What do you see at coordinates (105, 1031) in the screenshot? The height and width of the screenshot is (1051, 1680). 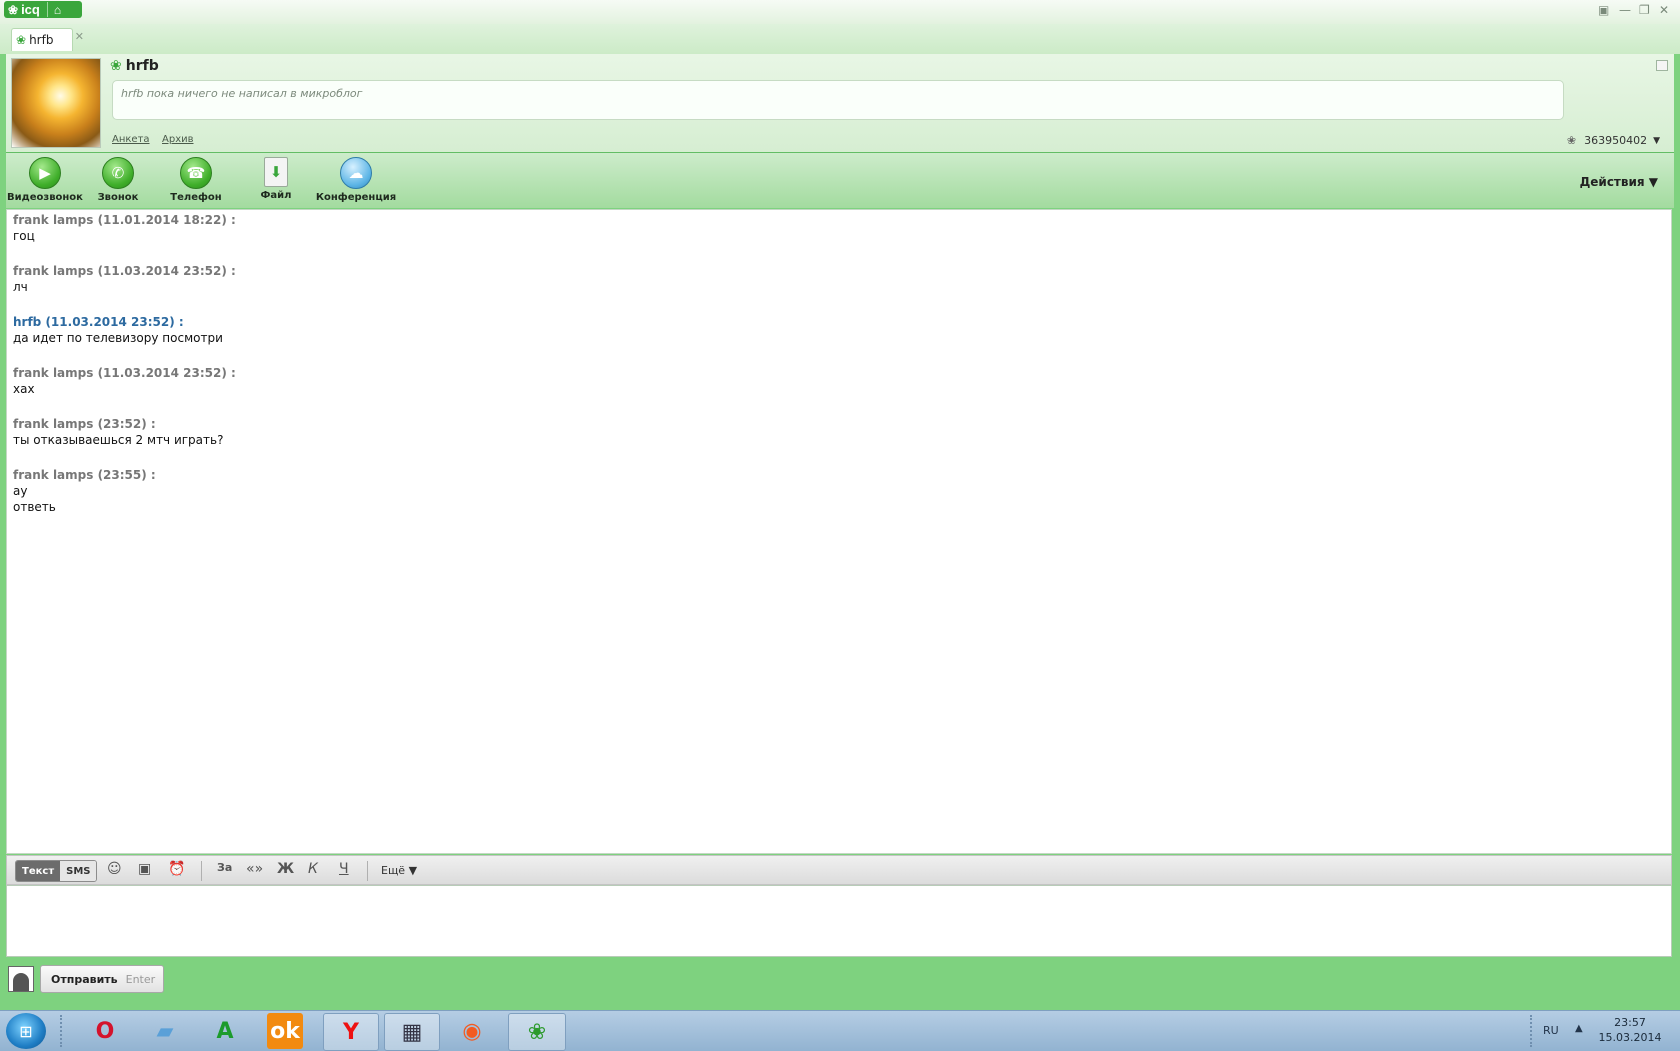 I see `opera-icon: O` at bounding box center [105, 1031].